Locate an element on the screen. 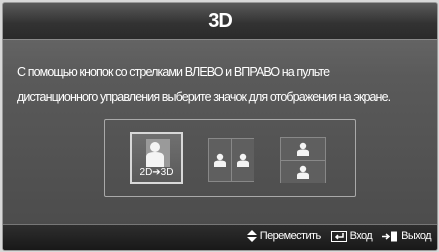 This screenshot has height=252, width=439. option-side-by-side is located at coordinates (231, 160).